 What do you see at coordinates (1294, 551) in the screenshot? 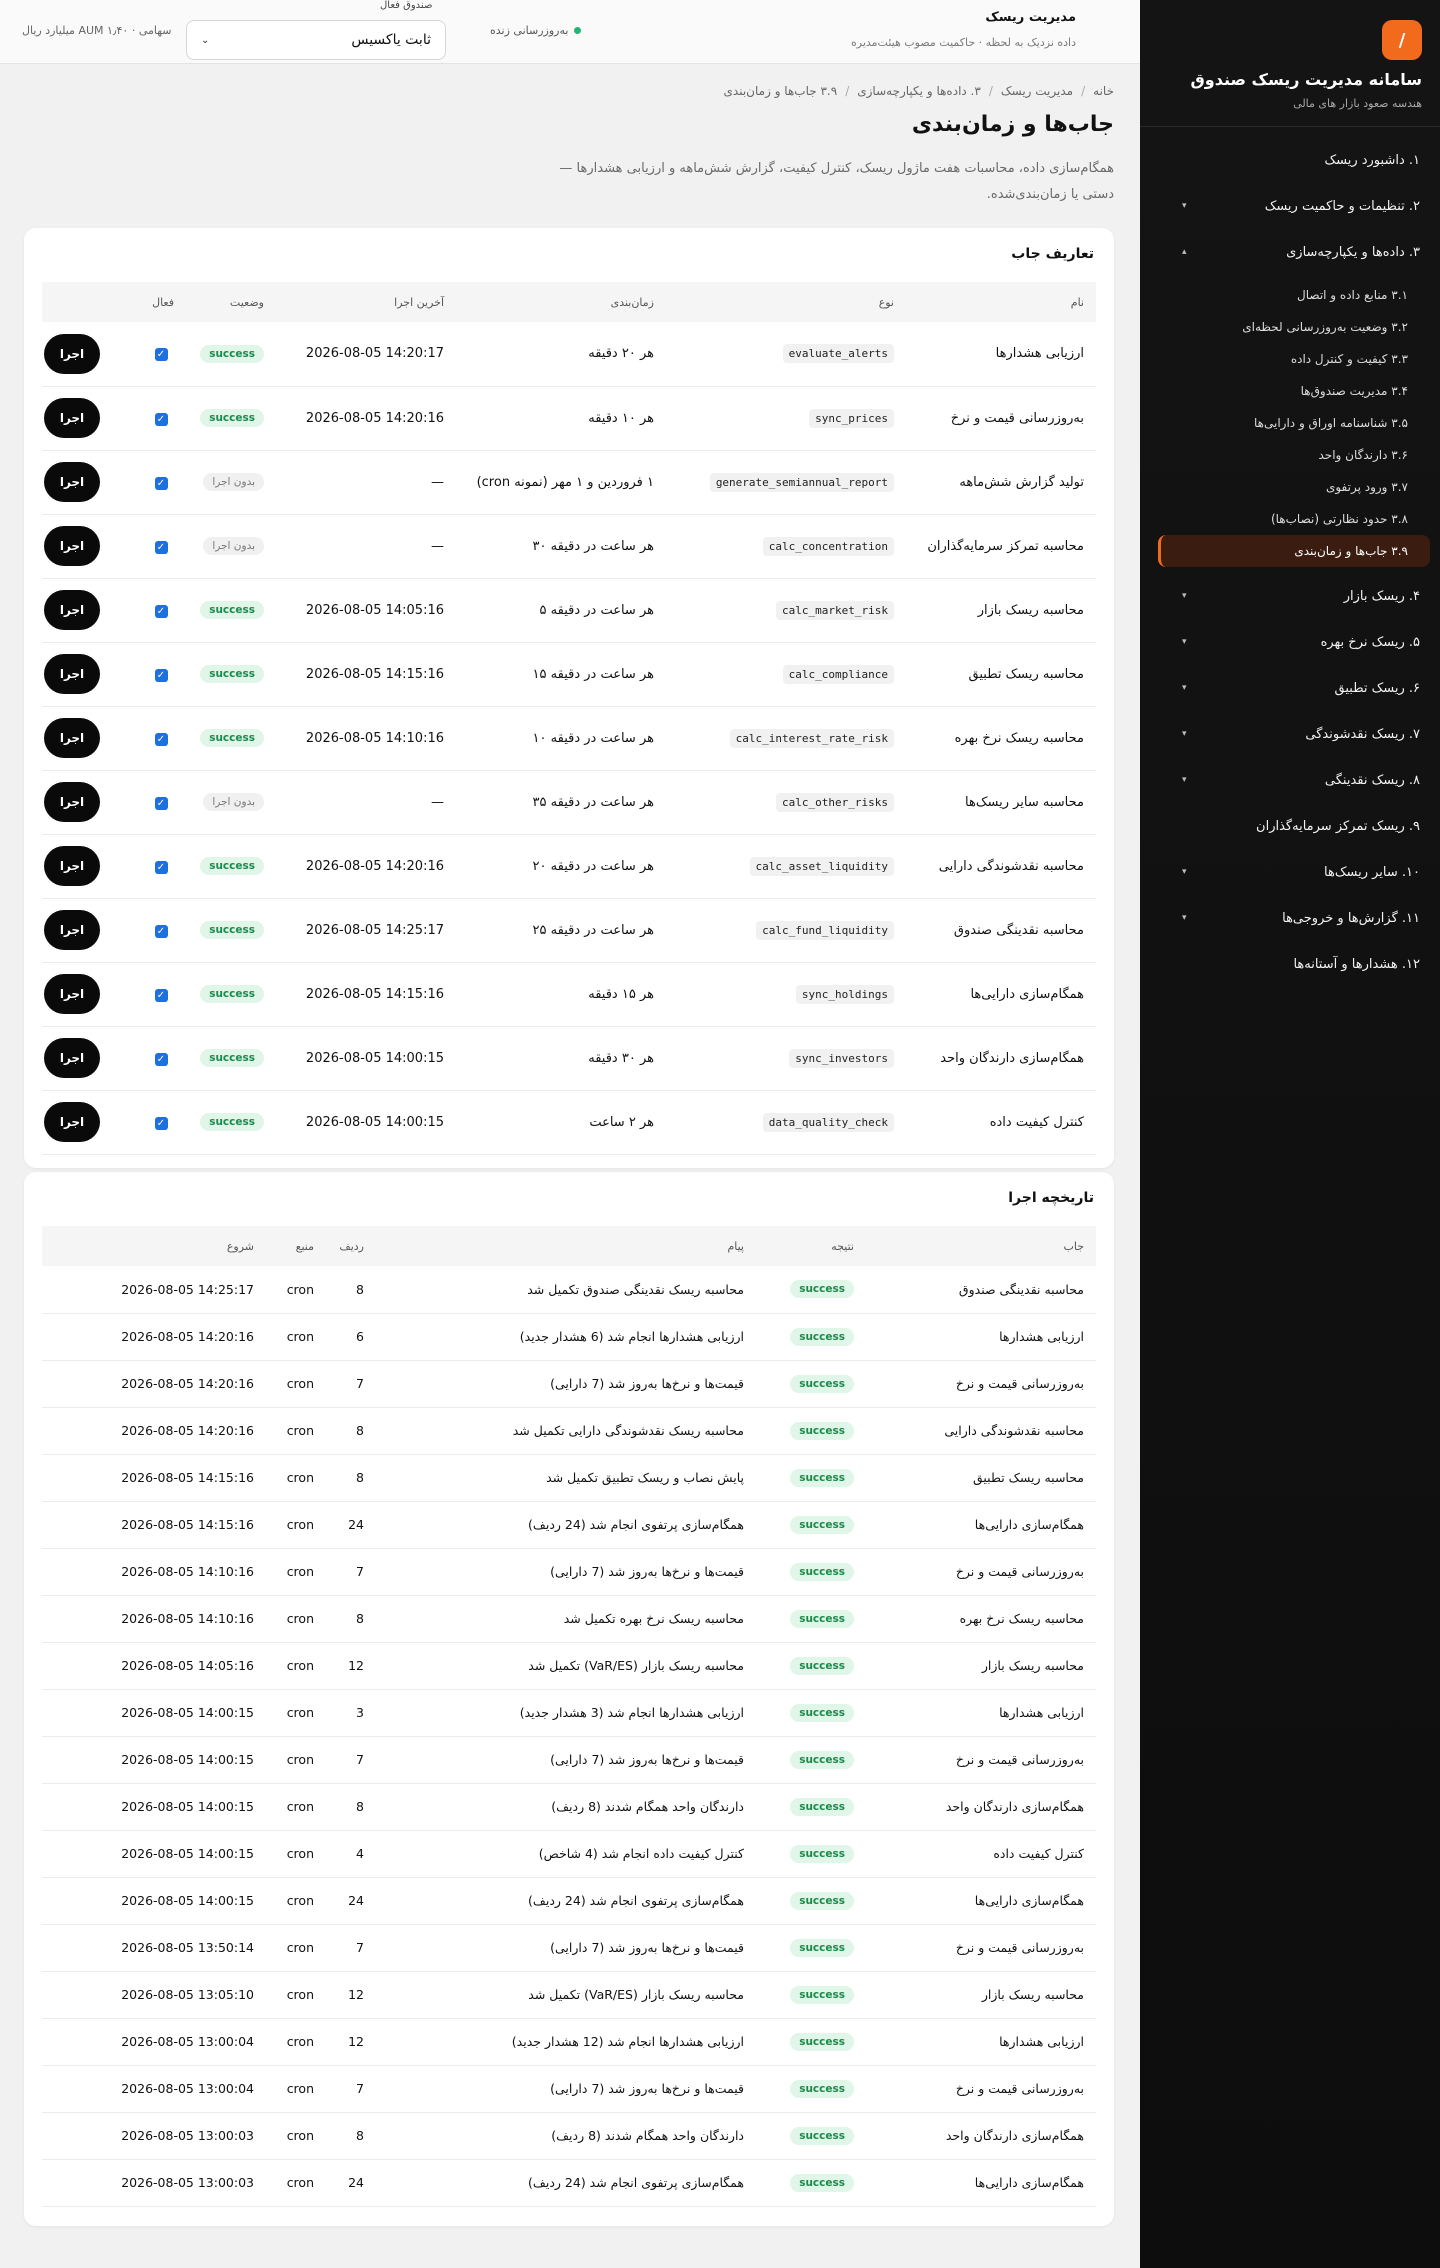
I see `sidebar-subitem: ۳.۹ جاب‌ها و زمان‌بندی` at bounding box center [1294, 551].